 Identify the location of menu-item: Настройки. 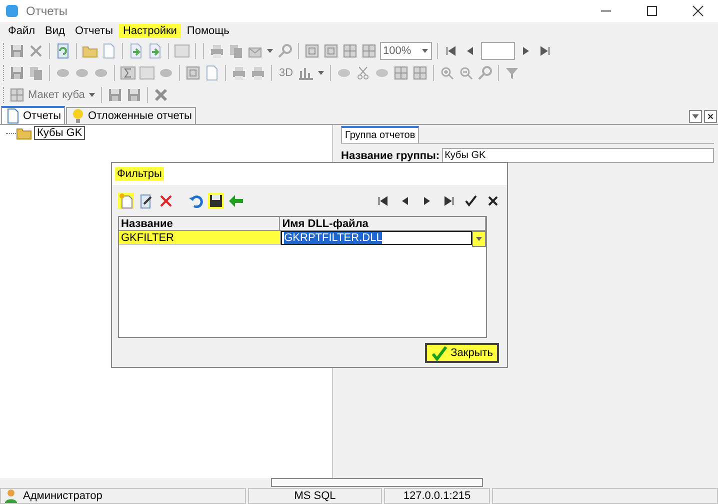
(149, 31).